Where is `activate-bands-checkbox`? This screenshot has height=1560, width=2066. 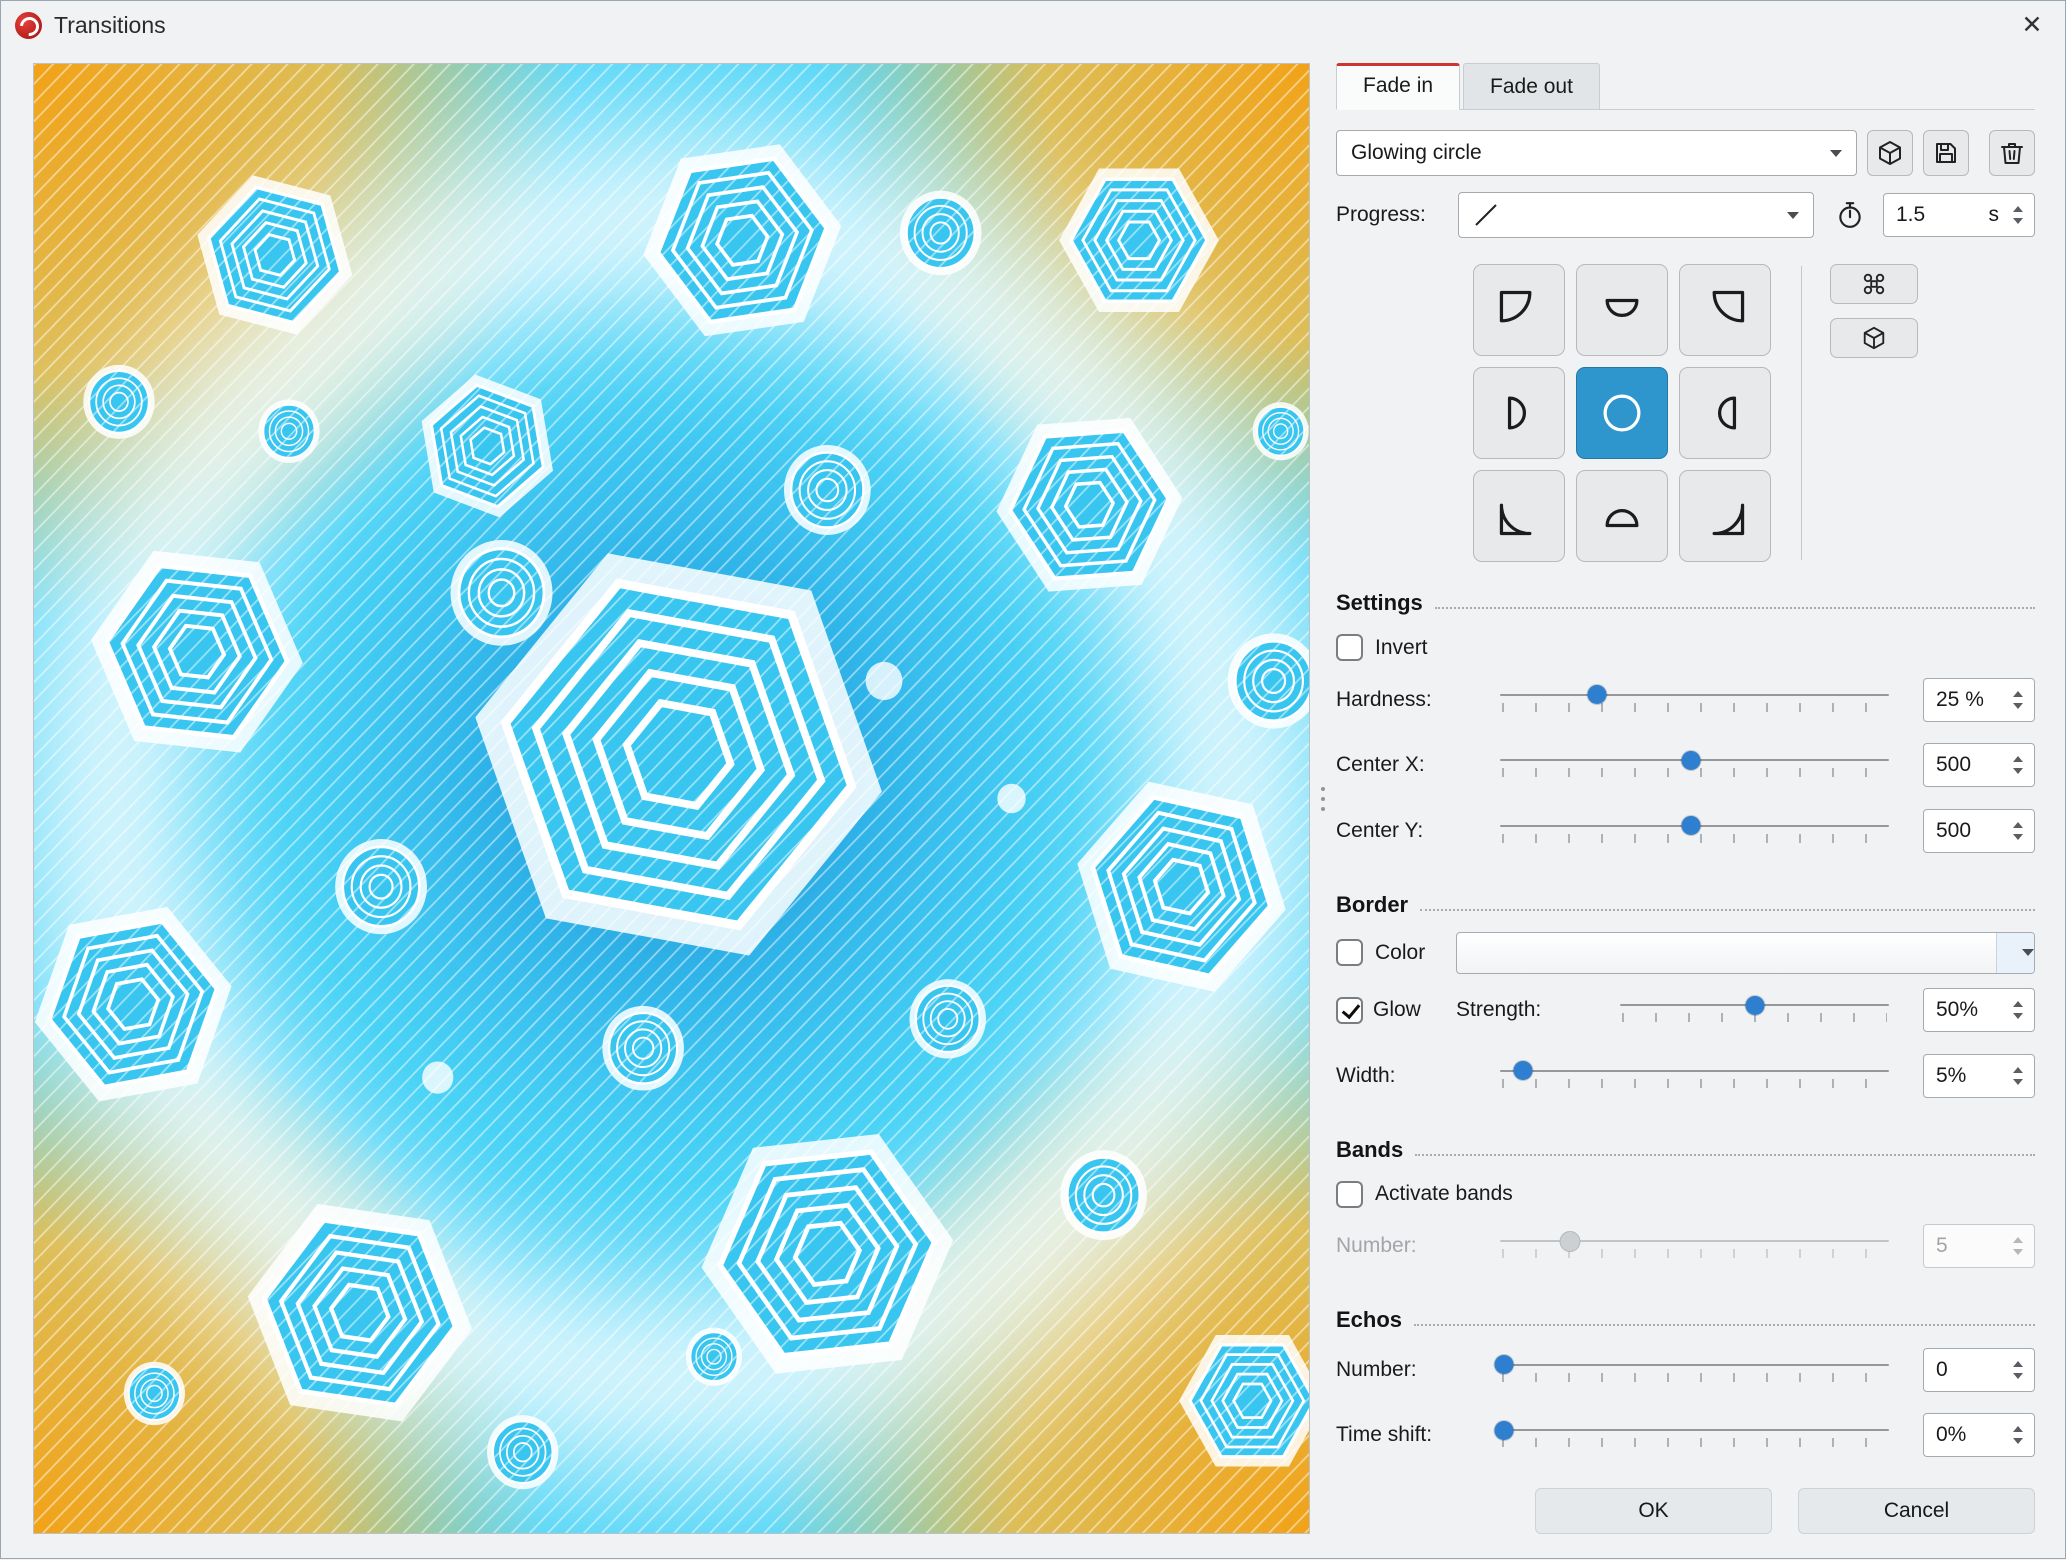
activate-bands-checkbox is located at coordinates (1349, 1194).